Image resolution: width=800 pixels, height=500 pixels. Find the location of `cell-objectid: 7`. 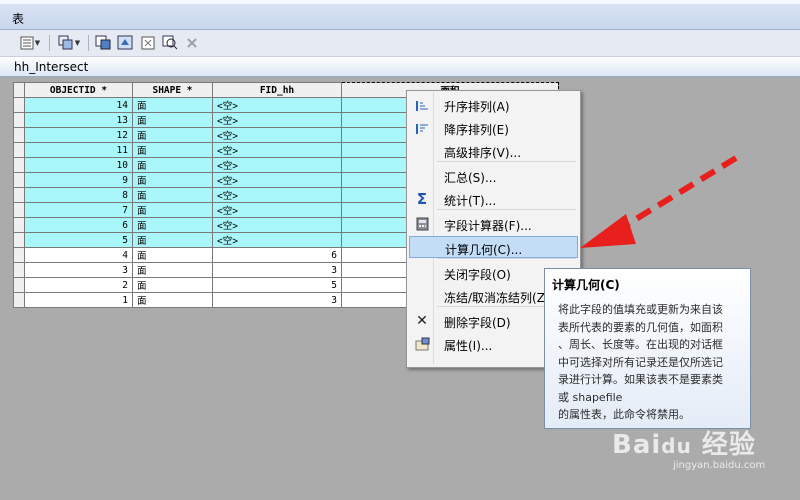

cell-objectid: 7 is located at coordinates (78, 210).